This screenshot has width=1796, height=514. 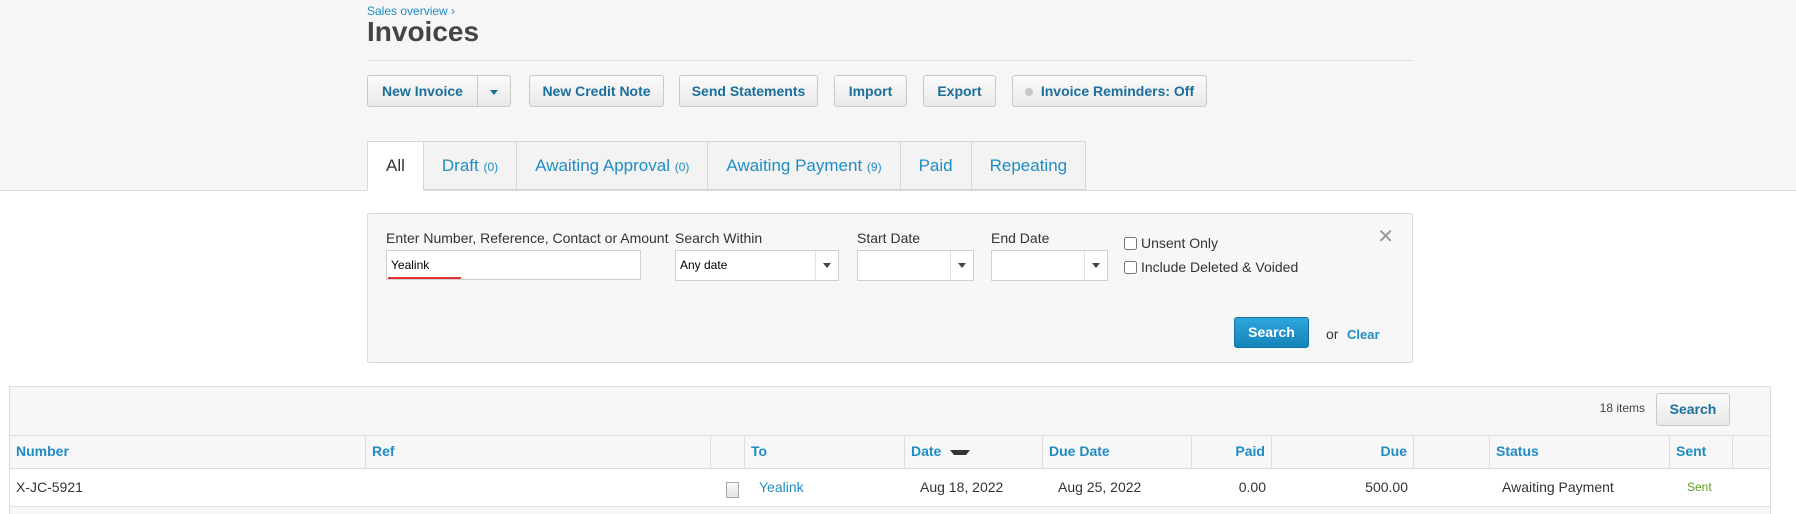 I want to click on search-within-label: Search Within, so click(x=719, y=238).